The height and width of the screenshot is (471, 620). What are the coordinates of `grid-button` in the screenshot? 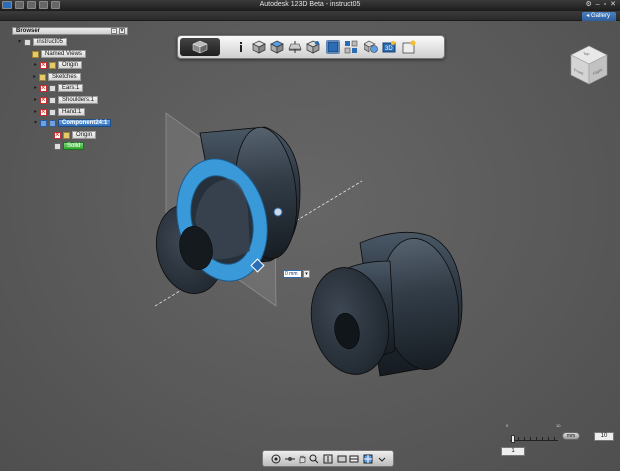 It's located at (368, 459).